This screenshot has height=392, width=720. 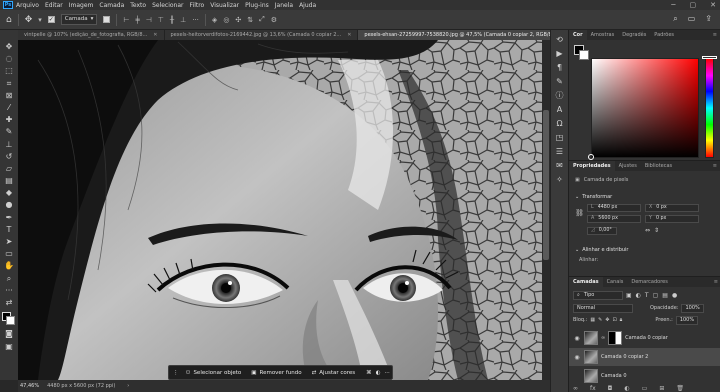 What do you see at coordinates (560, 152) in the screenshot?
I see `libraries-icon: ☰` at bounding box center [560, 152].